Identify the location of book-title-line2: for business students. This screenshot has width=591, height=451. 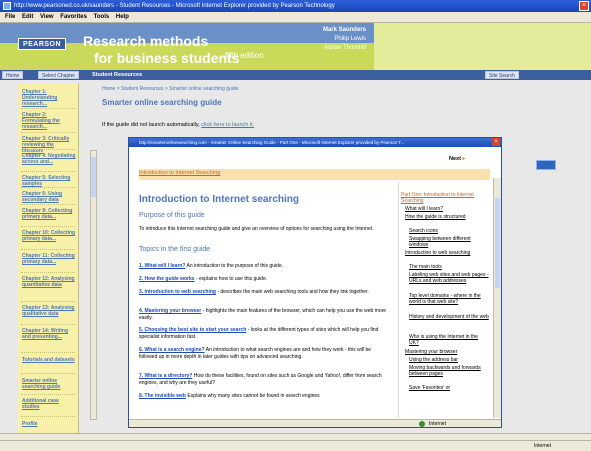
(166, 58).